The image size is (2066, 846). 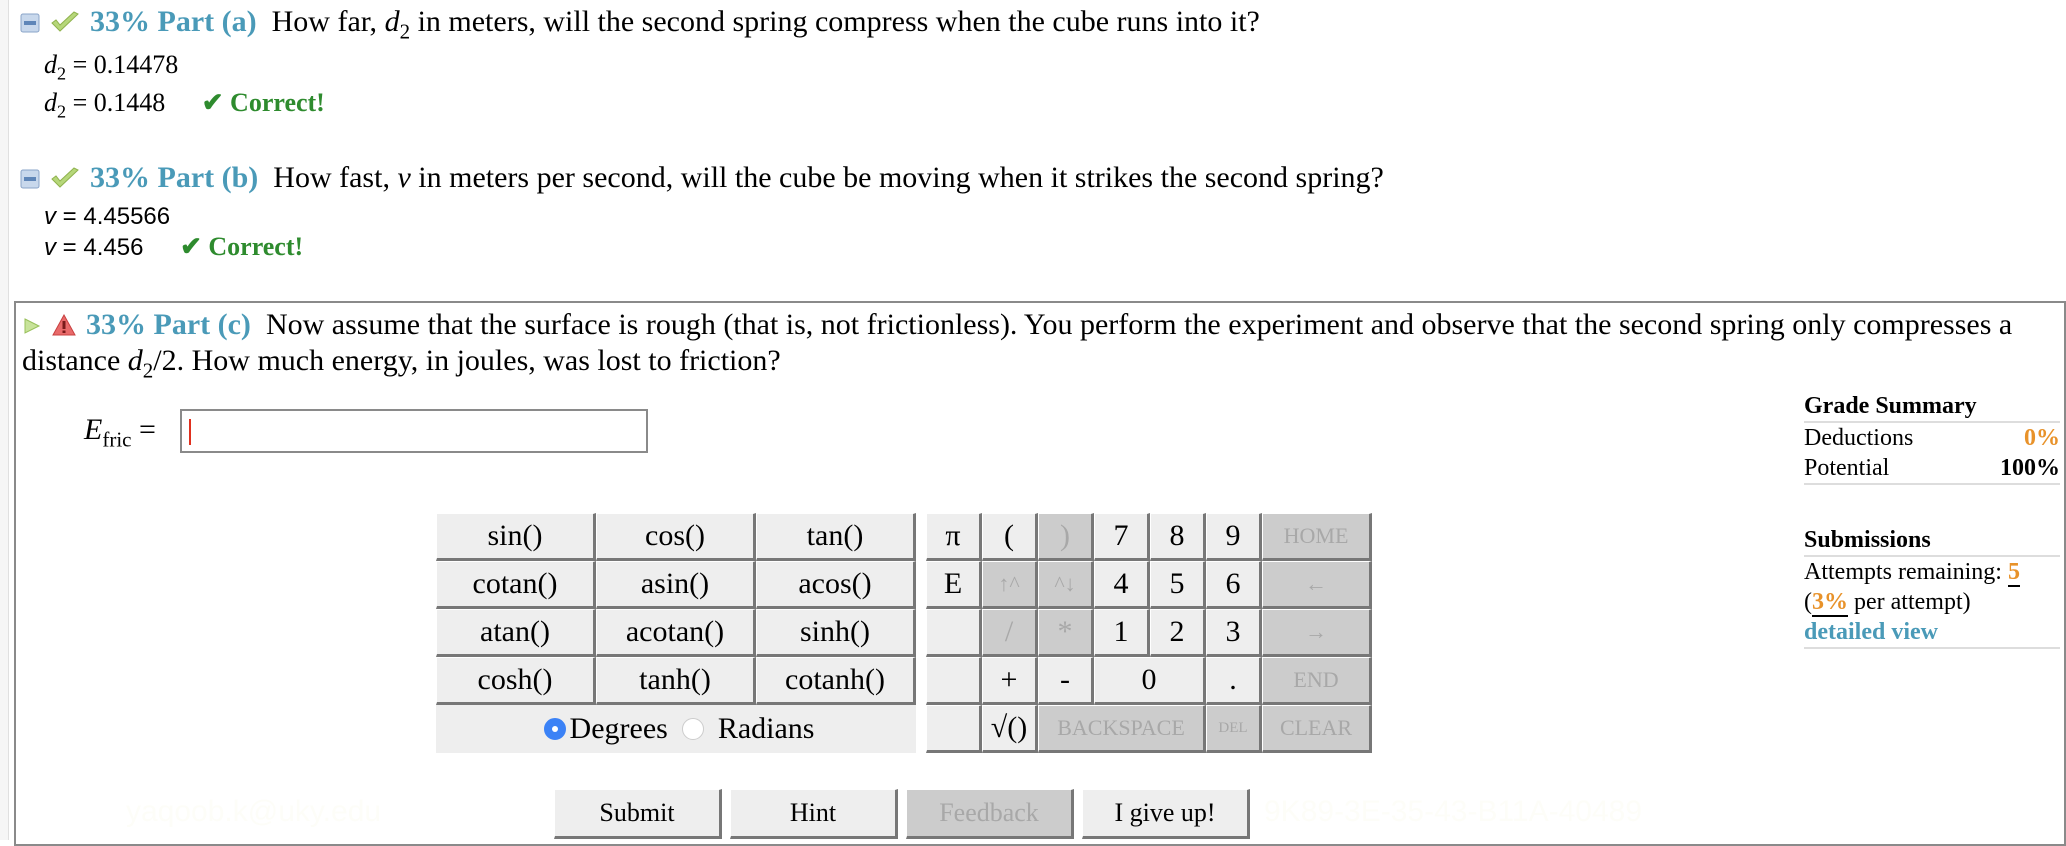 What do you see at coordinates (1066, 633) in the screenshot?
I see `key-multiply: *` at bounding box center [1066, 633].